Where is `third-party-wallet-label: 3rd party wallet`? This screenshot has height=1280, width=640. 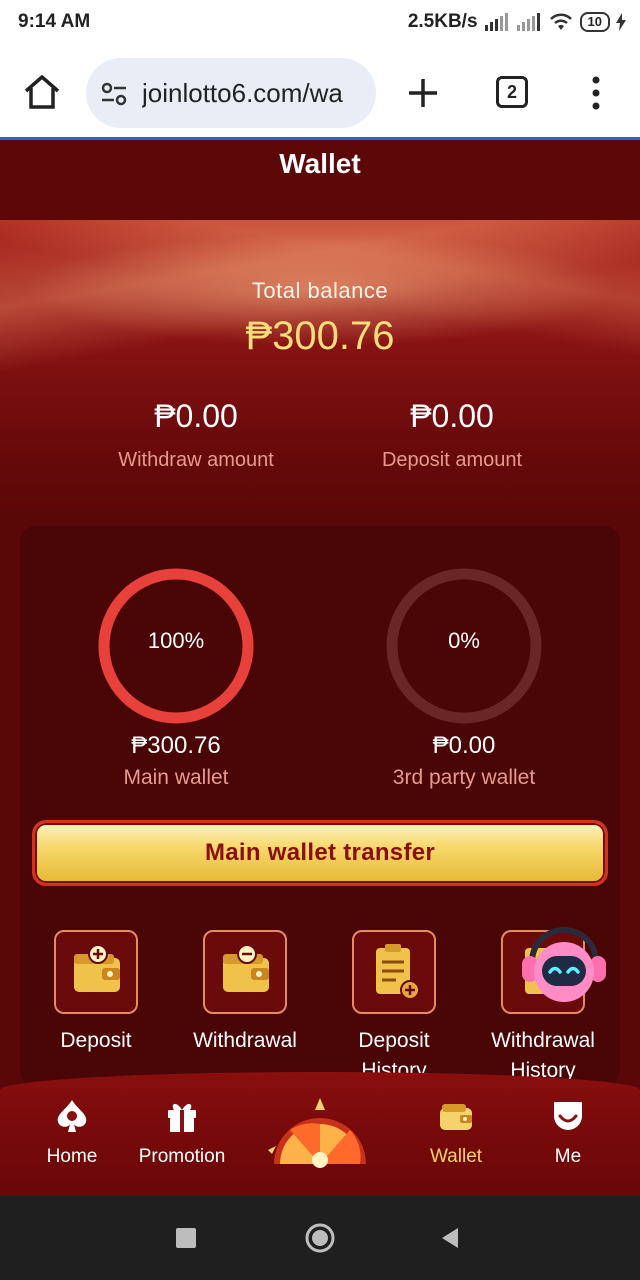
third-party-wallet-label: 3rd party wallet is located at coordinates (464, 777).